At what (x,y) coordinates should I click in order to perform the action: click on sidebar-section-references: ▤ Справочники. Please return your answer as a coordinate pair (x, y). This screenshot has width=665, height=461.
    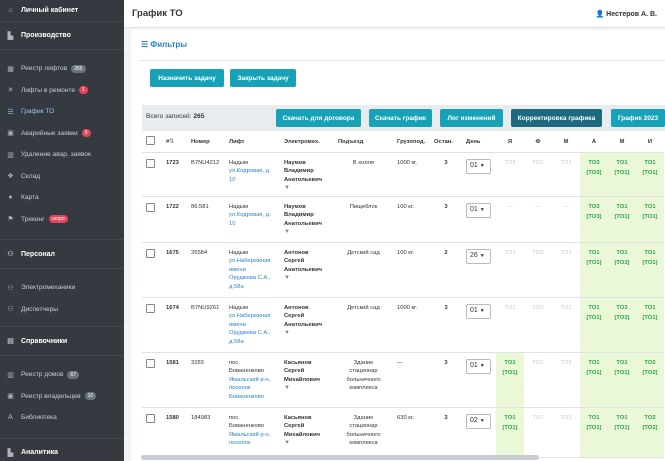
    Looking at the image, I should click on (62, 341).